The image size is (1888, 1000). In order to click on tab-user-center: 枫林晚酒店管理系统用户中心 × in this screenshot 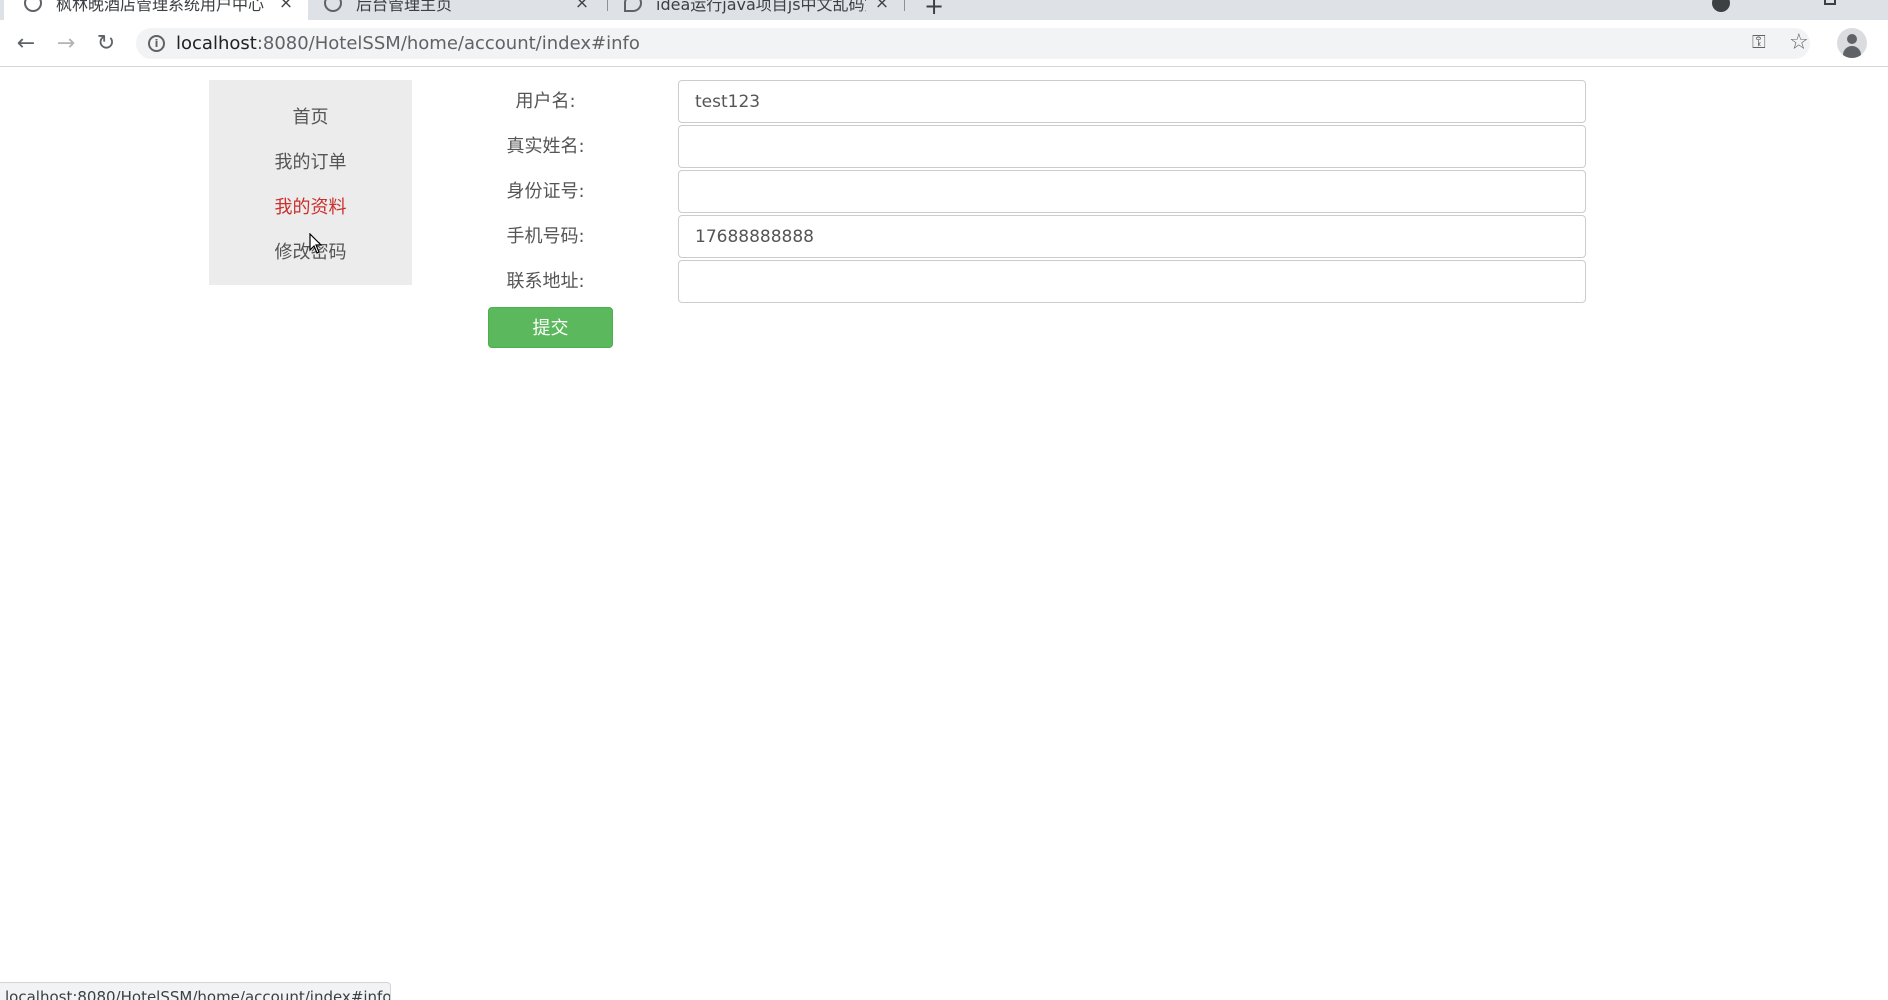, I will do `click(156, 10)`.